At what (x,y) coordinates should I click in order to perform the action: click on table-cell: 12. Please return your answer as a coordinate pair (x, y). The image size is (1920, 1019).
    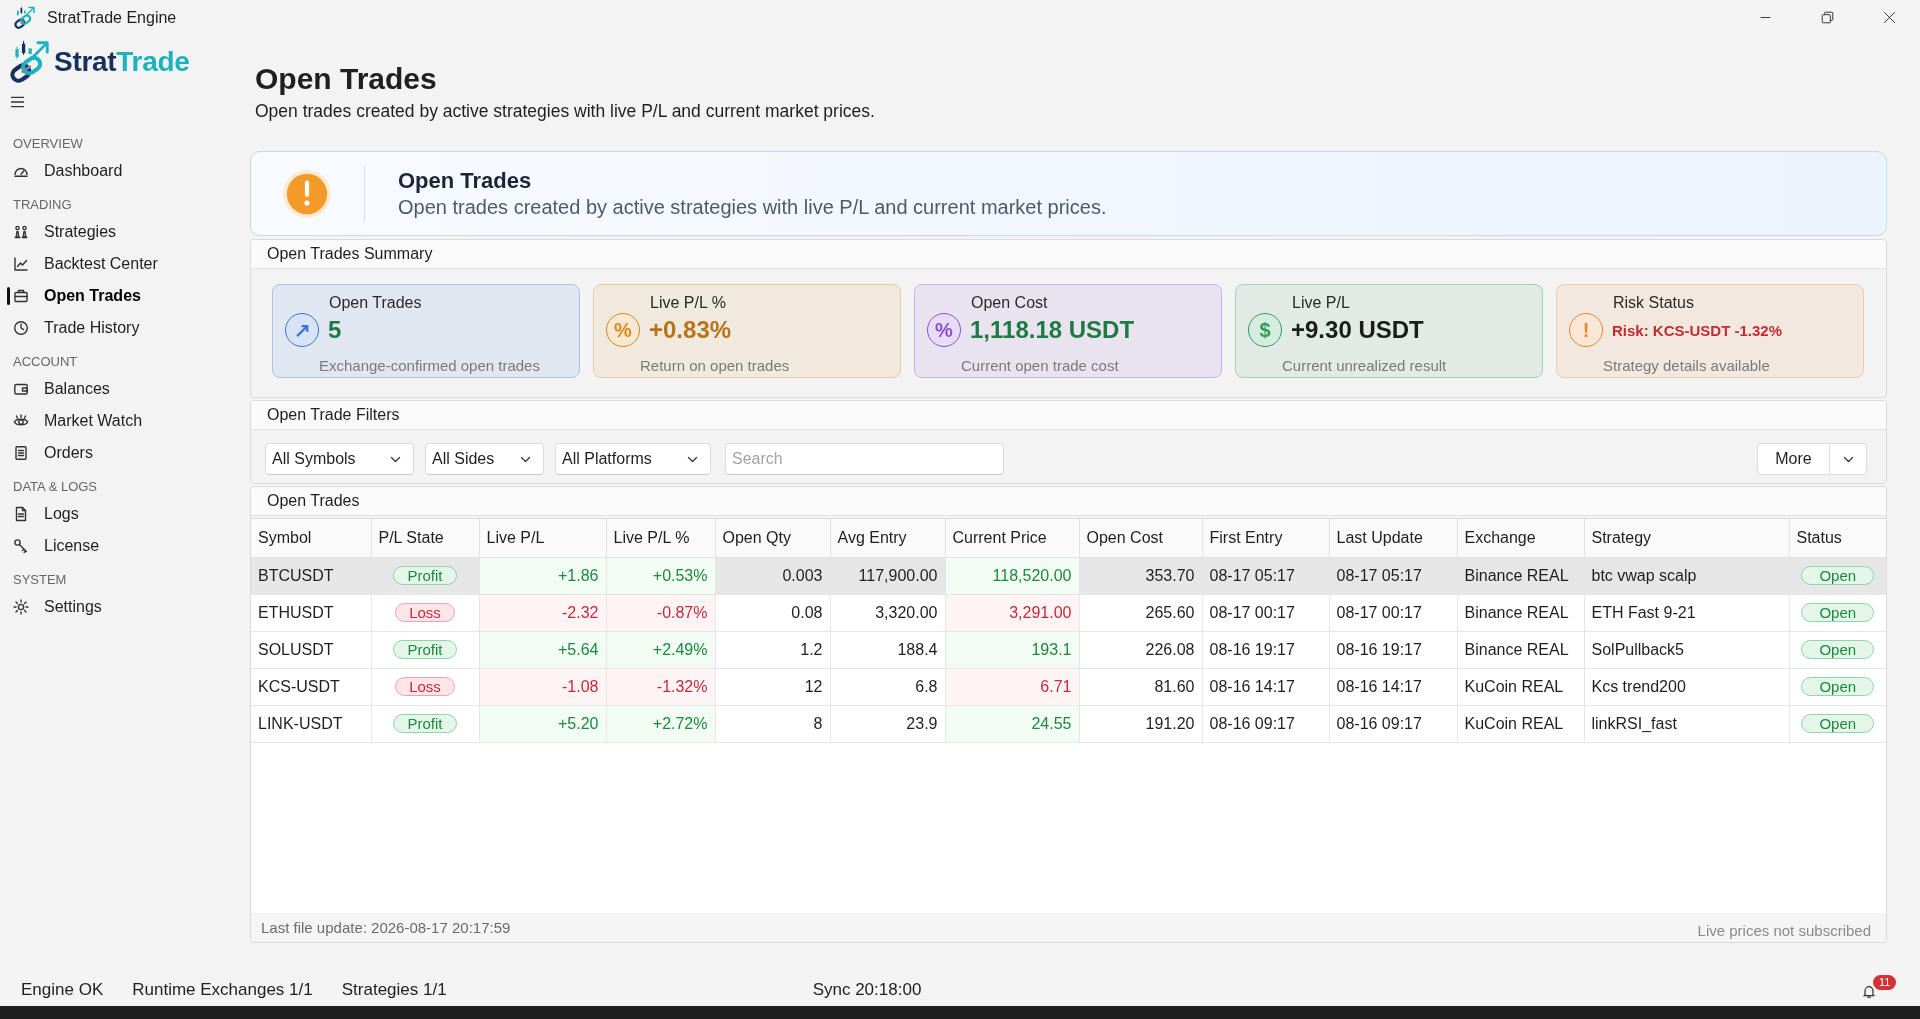
    Looking at the image, I should click on (772, 686).